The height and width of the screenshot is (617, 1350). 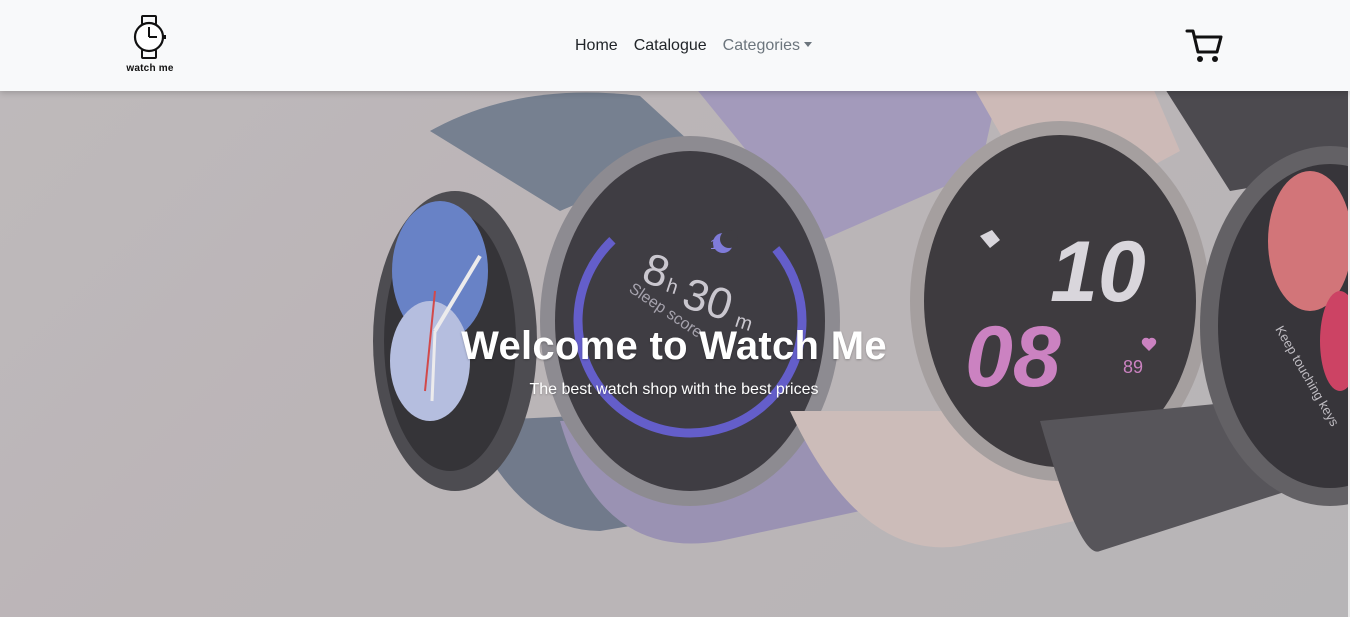 What do you see at coordinates (596, 46) in the screenshot?
I see `nav-item-home: Home` at bounding box center [596, 46].